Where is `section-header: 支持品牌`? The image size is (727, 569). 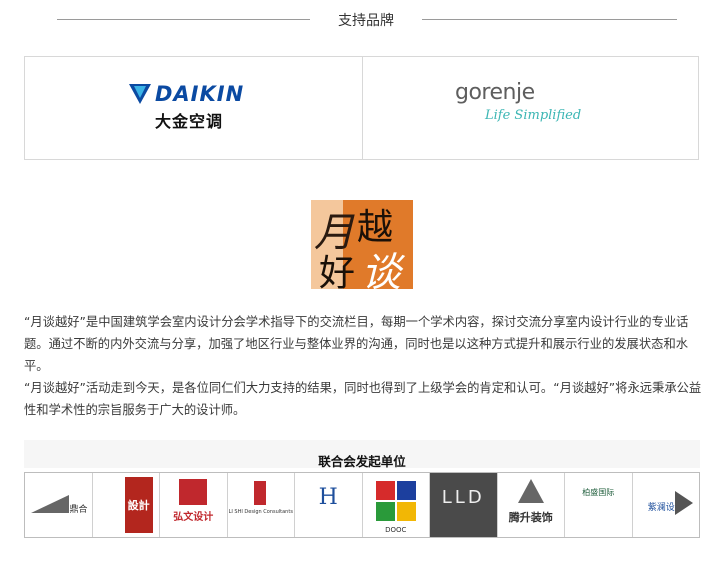 section-header: 支持品牌 is located at coordinates (363, 20).